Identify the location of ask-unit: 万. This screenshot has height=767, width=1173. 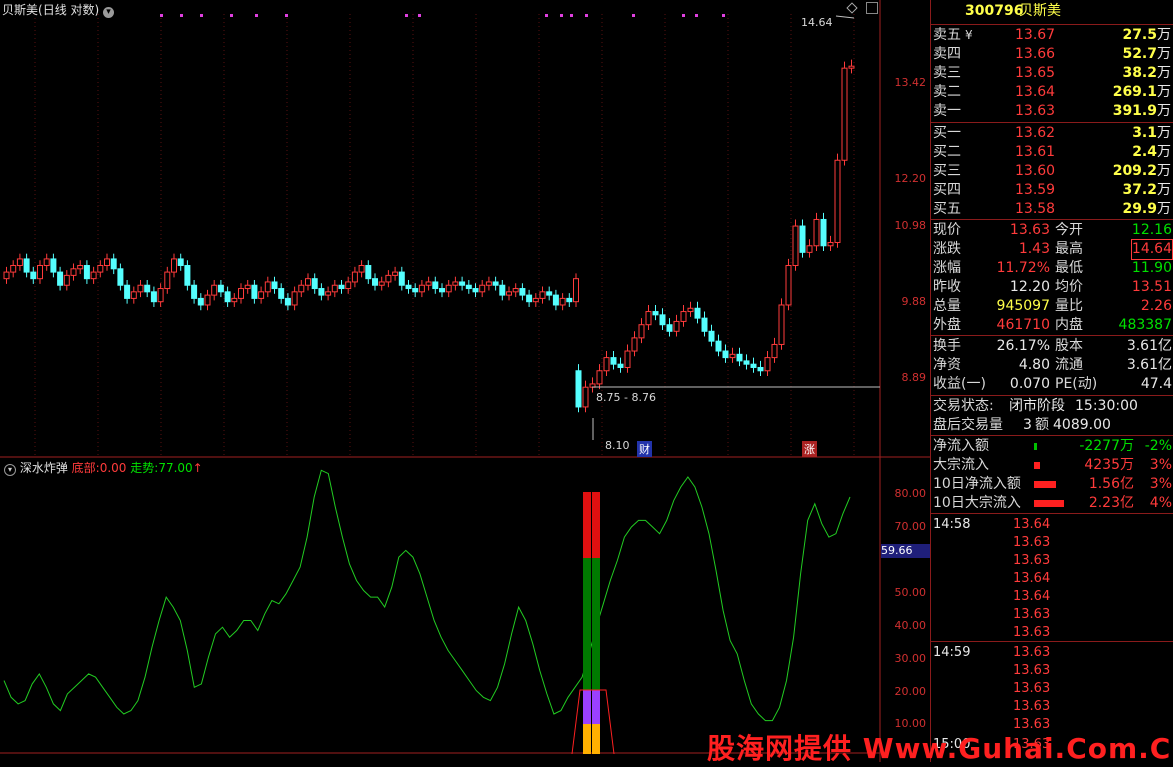
(1164, 35).